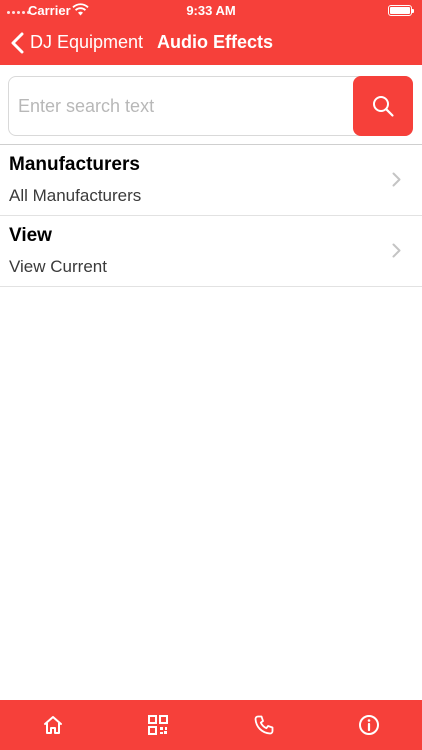 Image resolution: width=422 pixels, height=750 pixels. Describe the element at coordinates (17, 42) in the screenshot. I see `chevron-left-icon` at that location.